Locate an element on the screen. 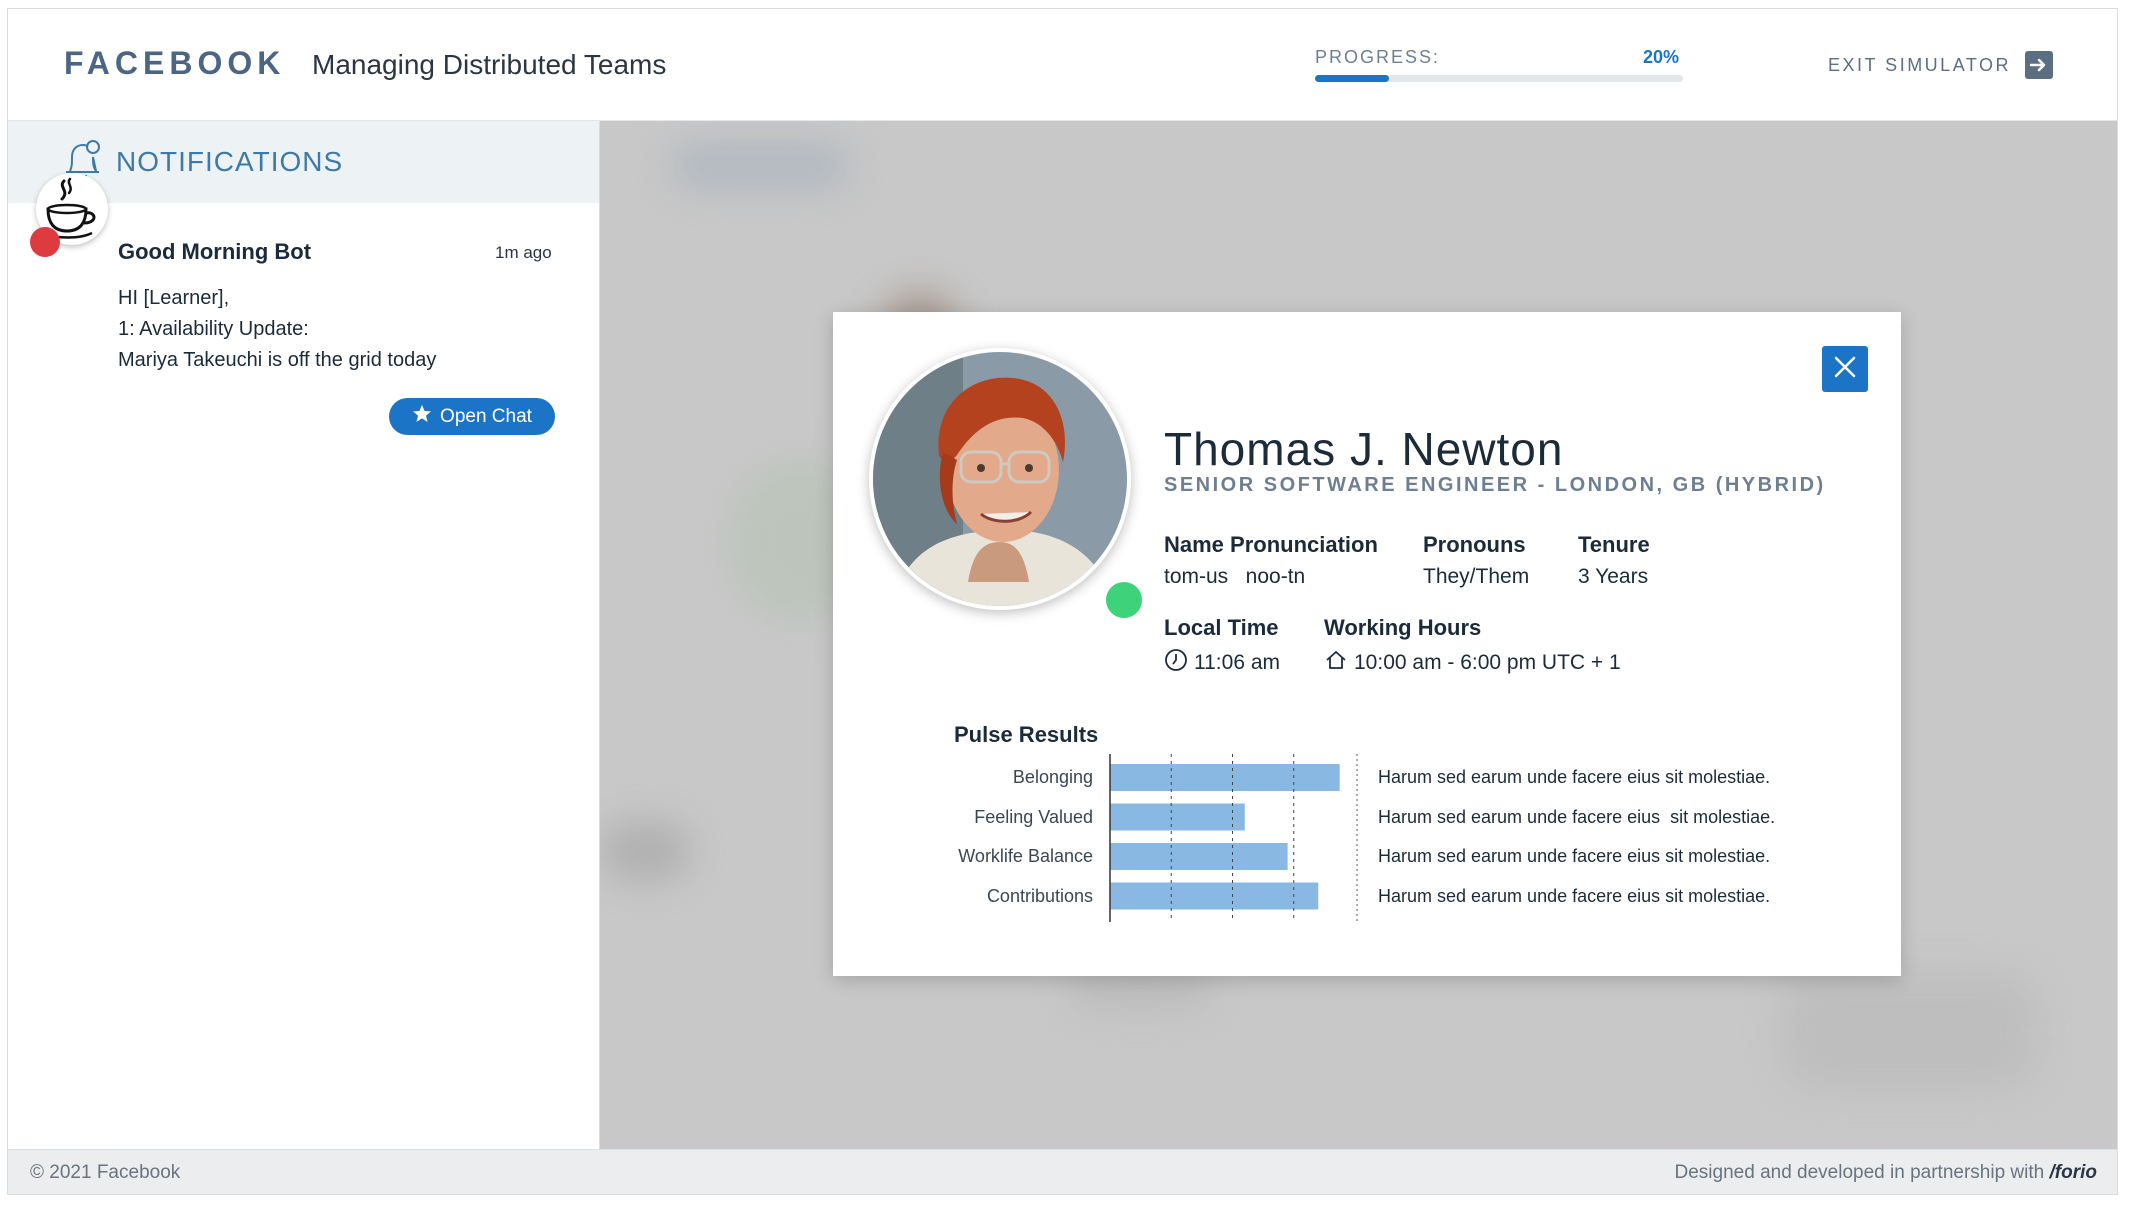 This screenshot has width=2132, height=1206. pulse-category-label: Contributions is located at coordinates (1039, 895).